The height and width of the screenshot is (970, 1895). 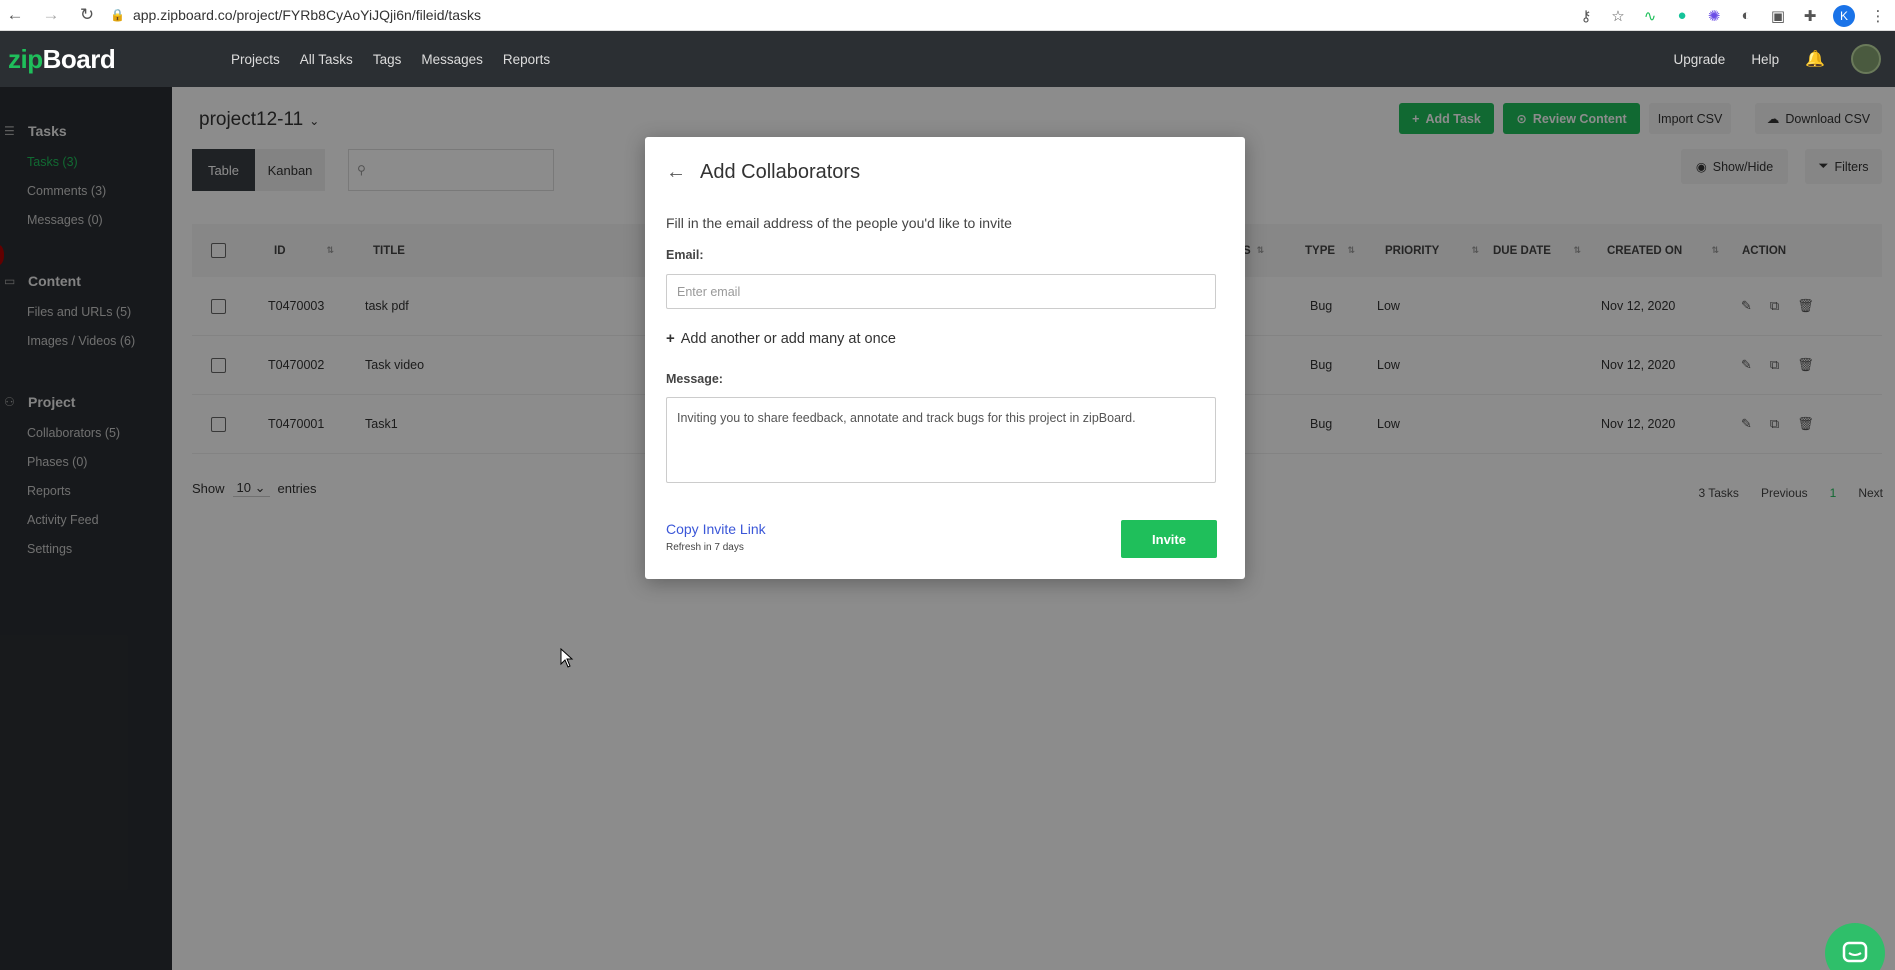 I want to click on extension-icon: ◐, so click(x=1746, y=15).